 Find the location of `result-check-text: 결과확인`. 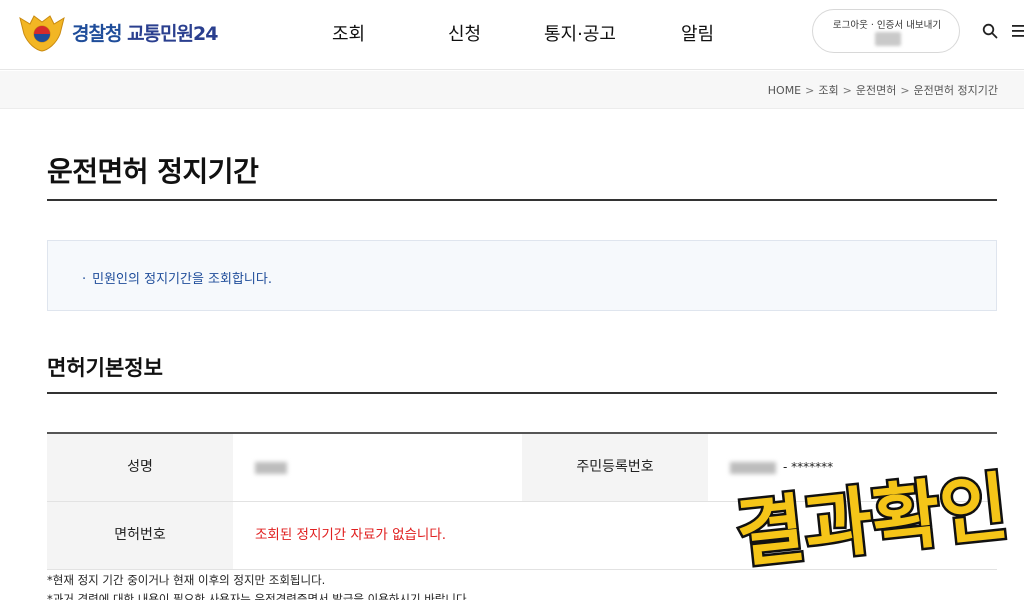

result-check-text: 결과확인 is located at coordinates (872, 521).